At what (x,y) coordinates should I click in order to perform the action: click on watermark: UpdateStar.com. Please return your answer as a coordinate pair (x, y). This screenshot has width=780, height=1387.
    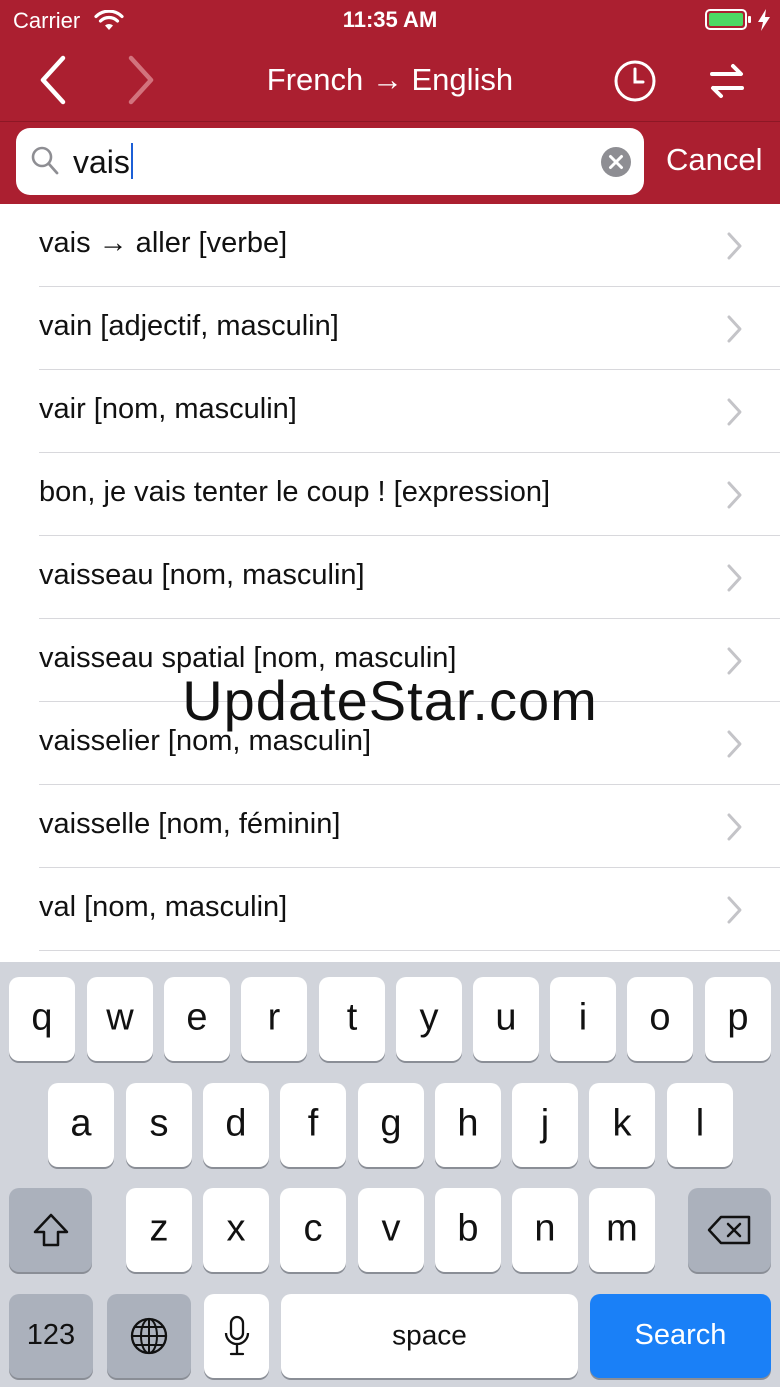
    Looking at the image, I should click on (390, 700).